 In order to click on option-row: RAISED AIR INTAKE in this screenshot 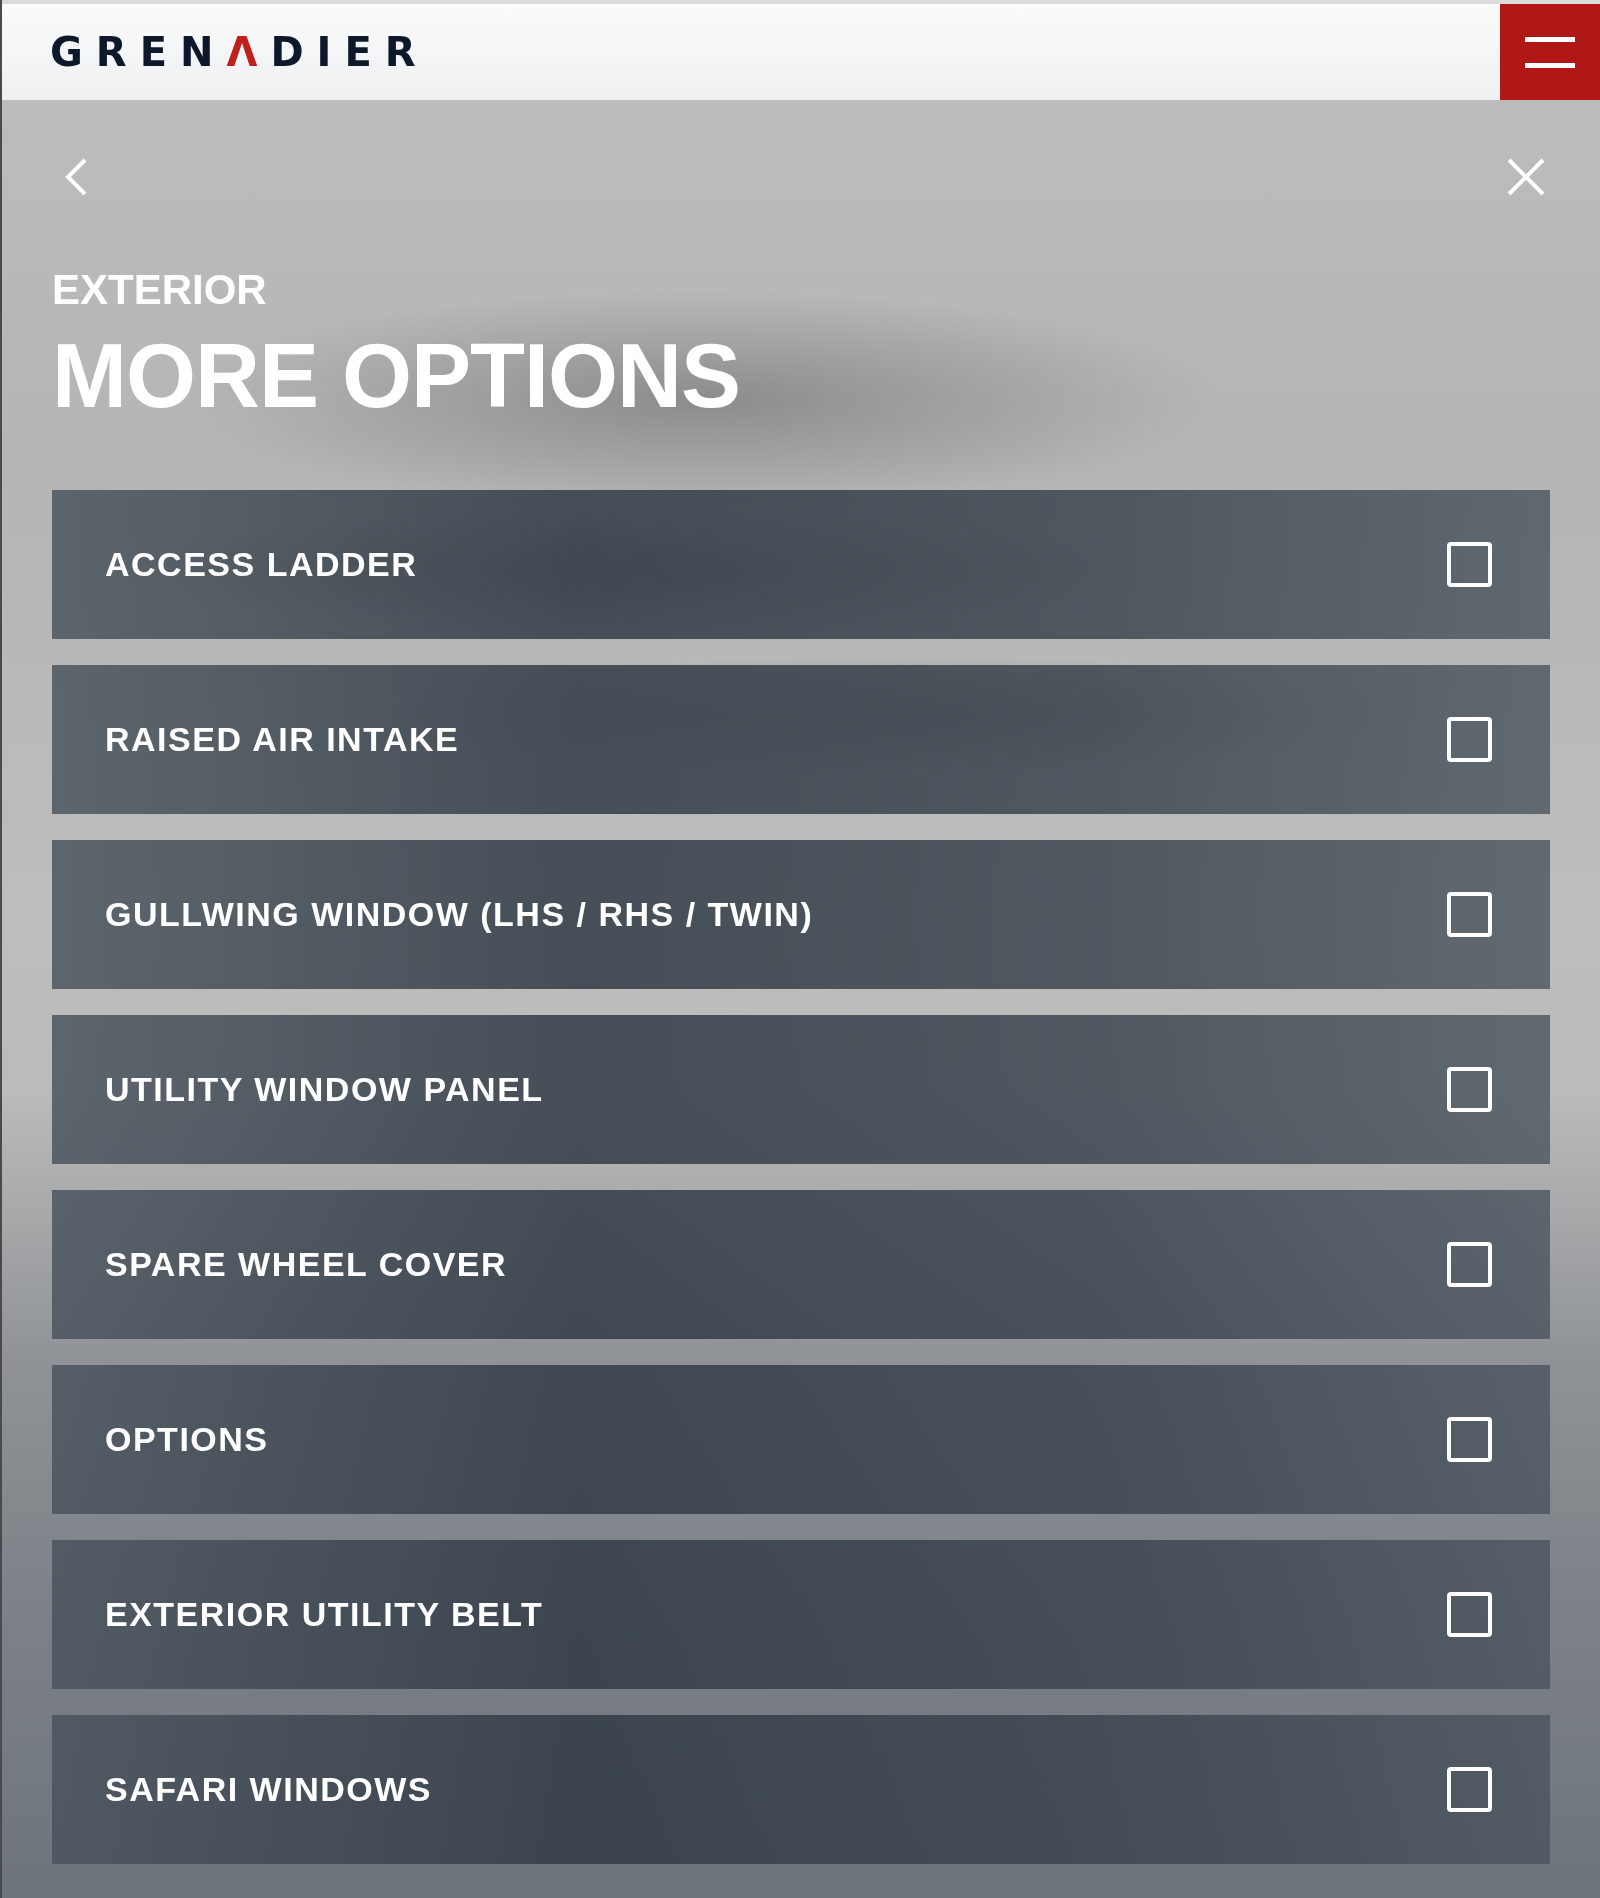, I will do `click(801, 739)`.